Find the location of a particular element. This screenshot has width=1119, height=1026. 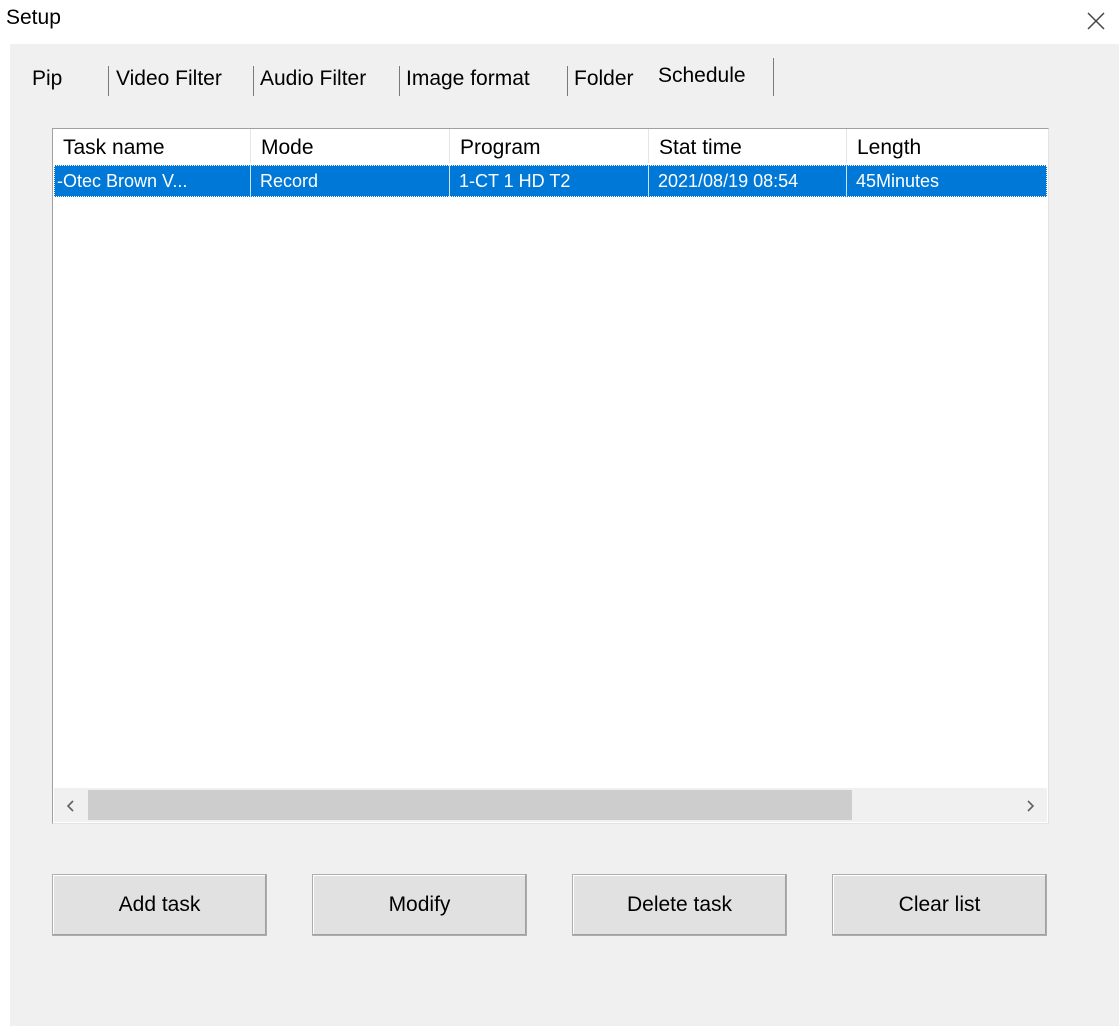

column-header-program: Program is located at coordinates (549, 146).